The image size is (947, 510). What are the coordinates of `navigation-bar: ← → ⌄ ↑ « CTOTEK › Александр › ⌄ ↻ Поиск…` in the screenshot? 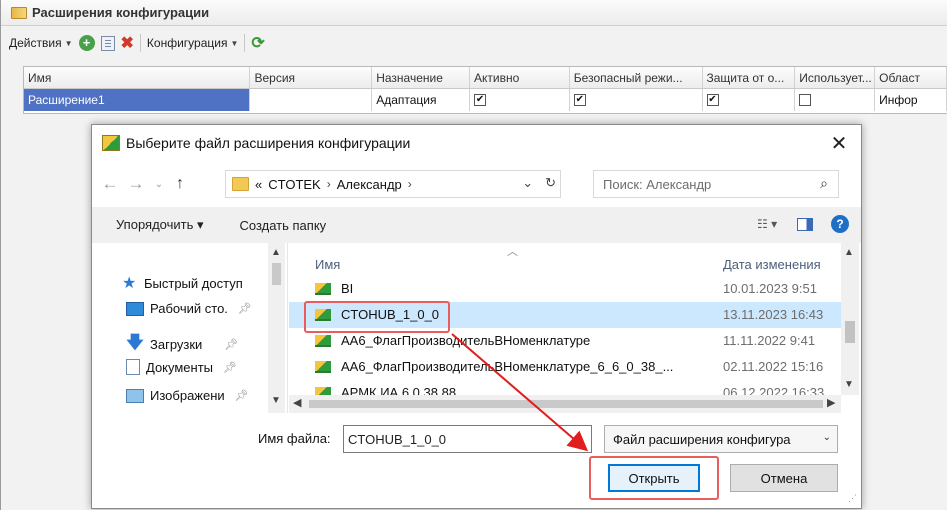 It's located at (476, 184).